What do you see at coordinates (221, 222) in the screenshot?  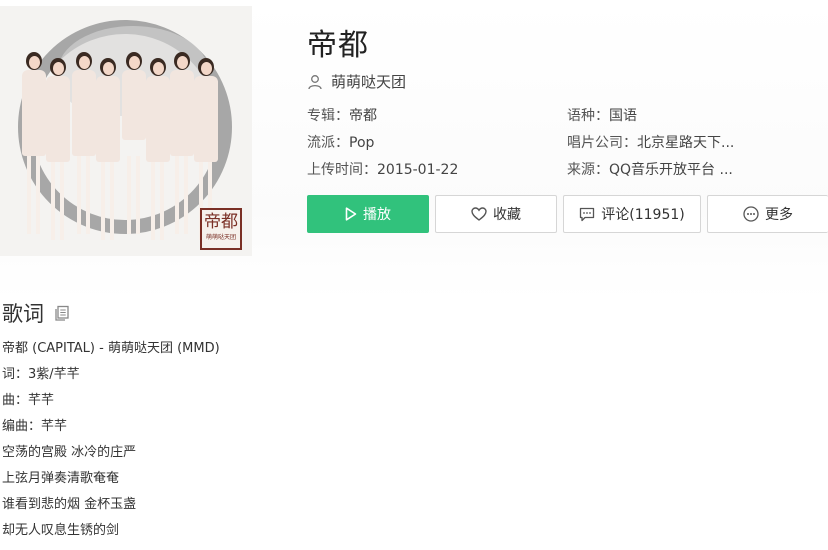 I see `seal-text: 帝都` at bounding box center [221, 222].